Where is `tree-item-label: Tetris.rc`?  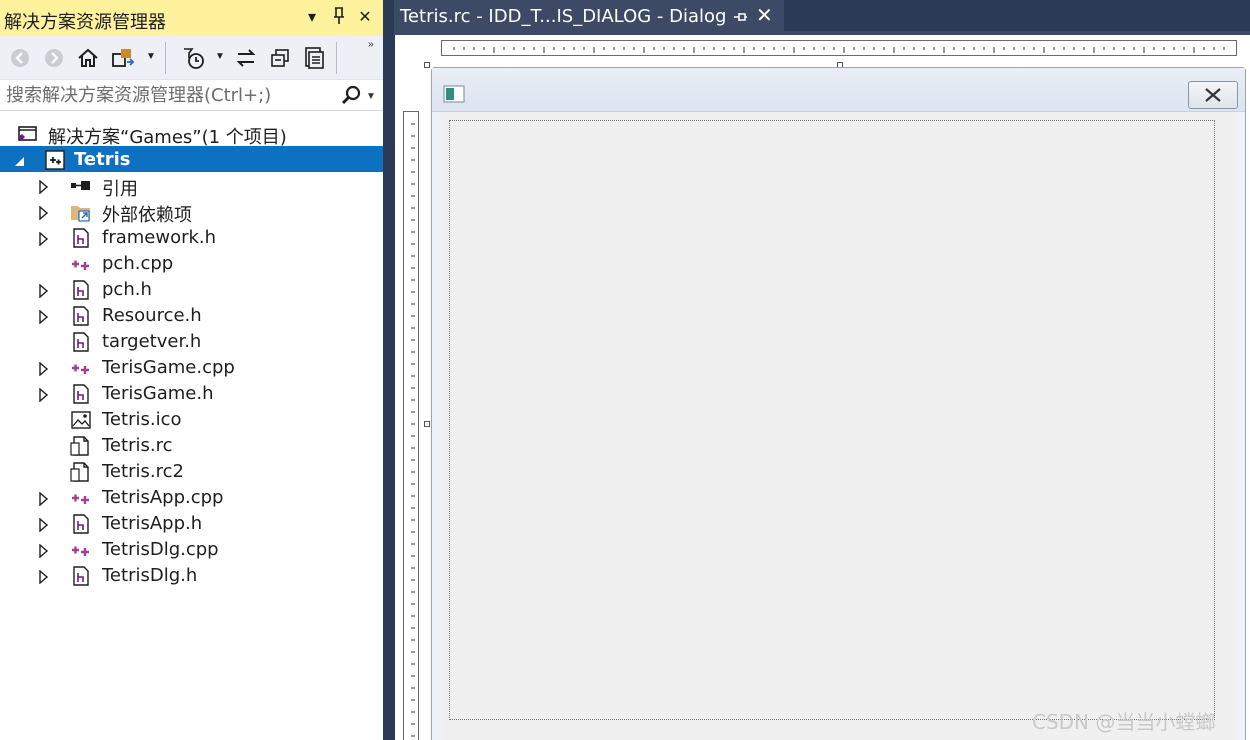
tree-item-label: Tetris.rc is located at coordinates (137, 445).